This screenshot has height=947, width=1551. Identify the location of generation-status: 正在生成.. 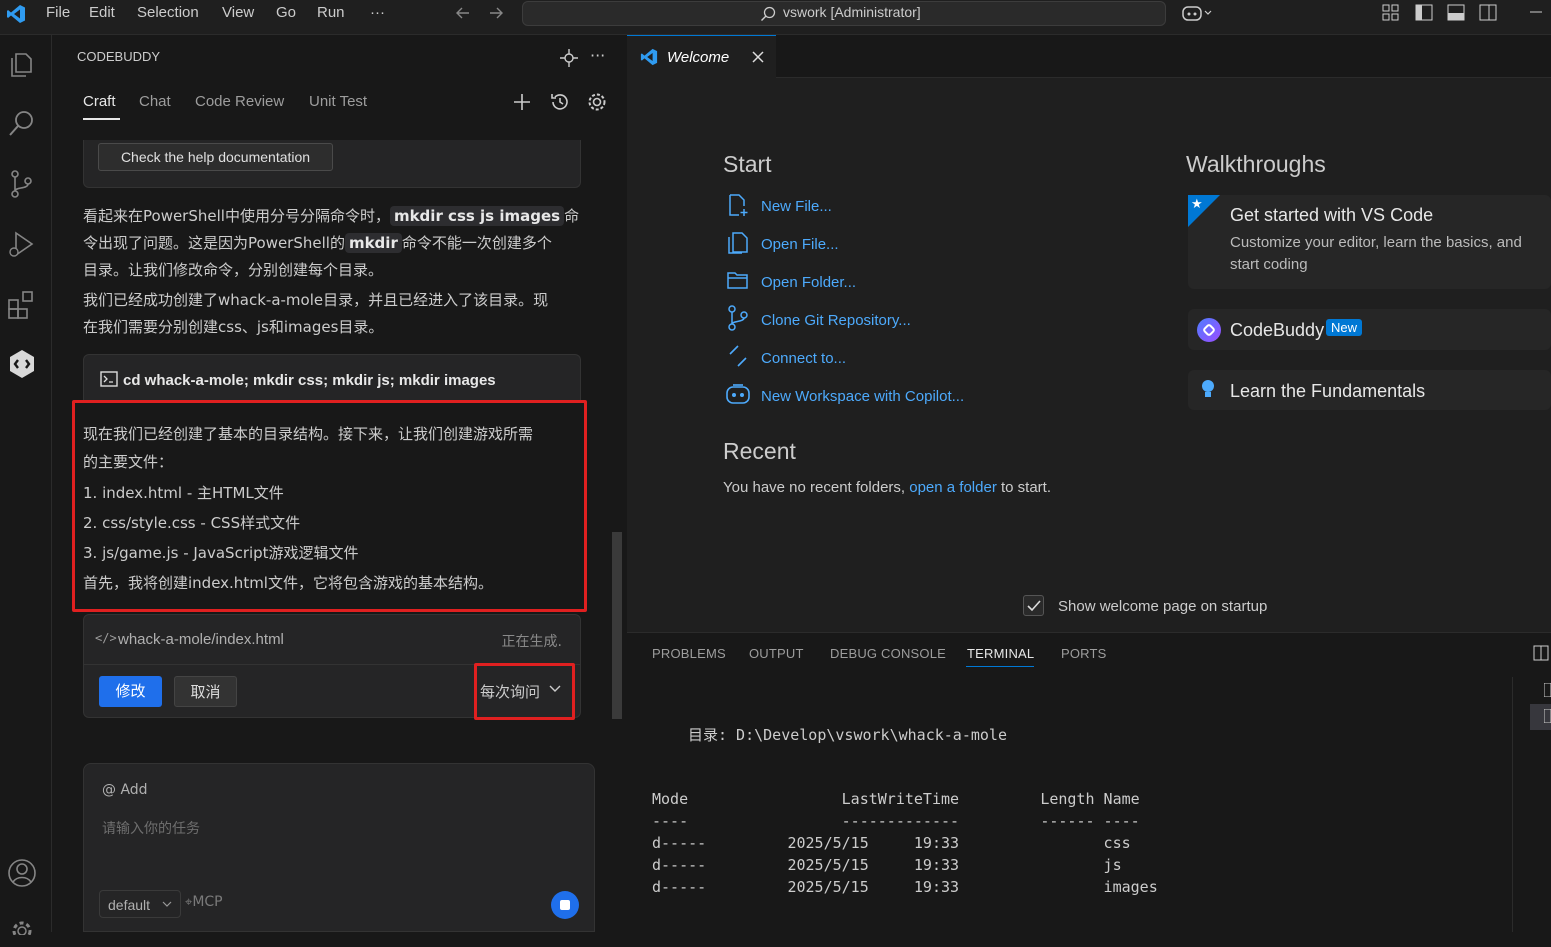
(531, 642).